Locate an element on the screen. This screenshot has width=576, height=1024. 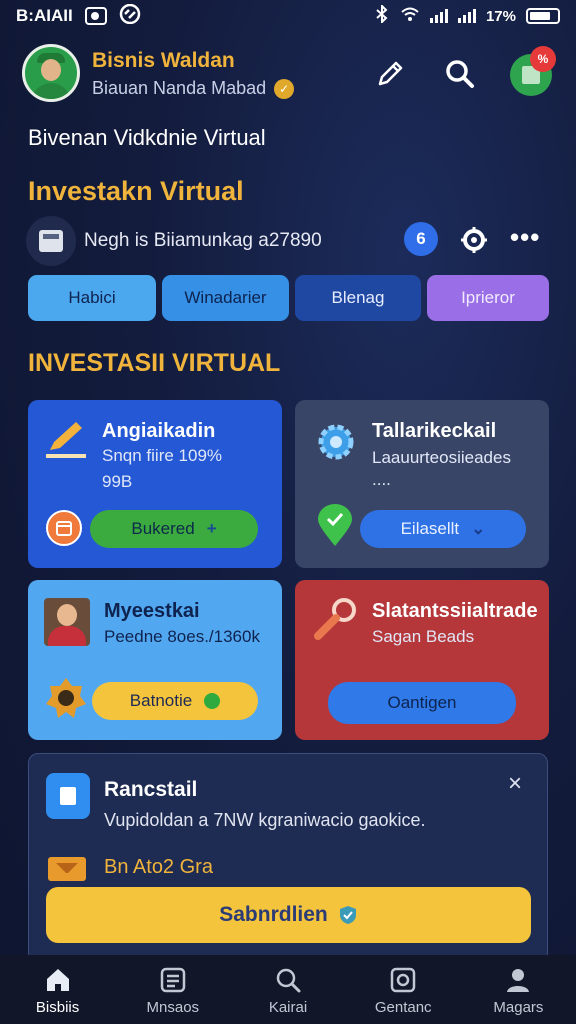
nav-label-home: Bisbiis is located at coordinates (57, 1007).